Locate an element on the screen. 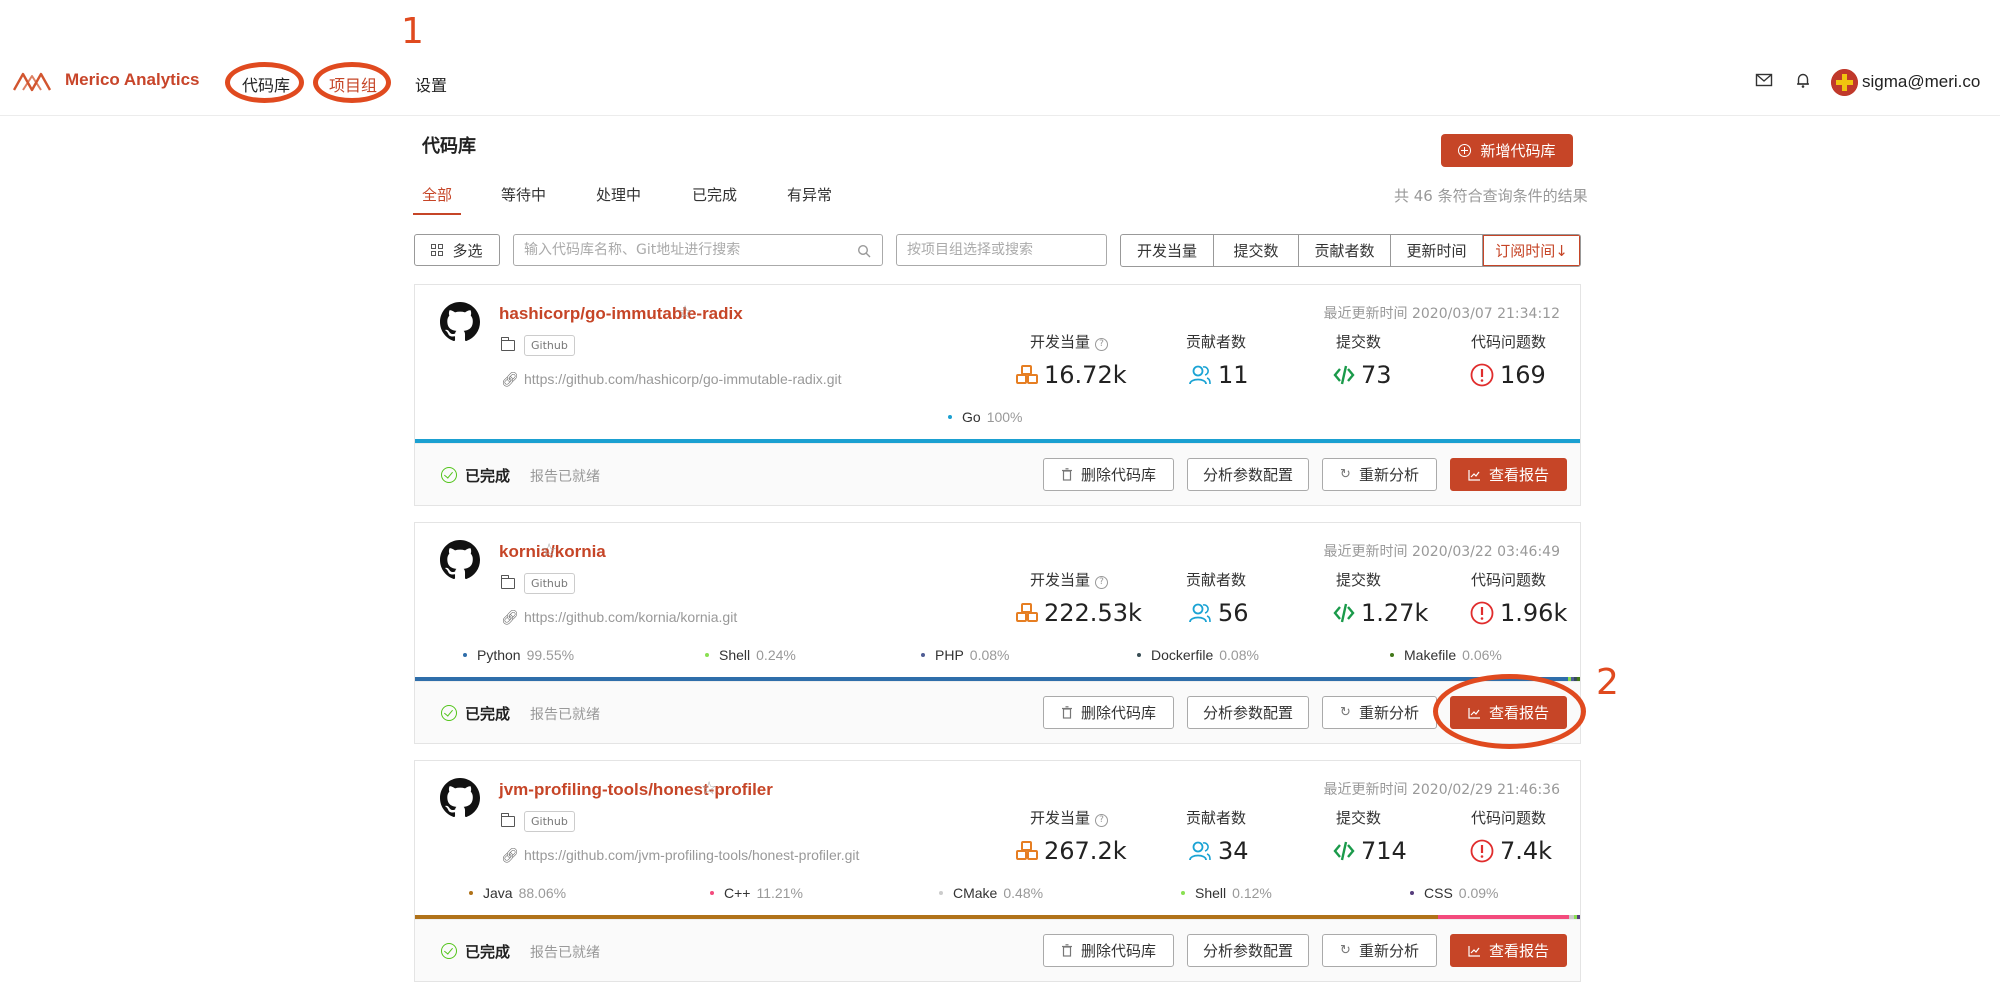  tab-processing: 处理中 is located at coordinates (618, 194).